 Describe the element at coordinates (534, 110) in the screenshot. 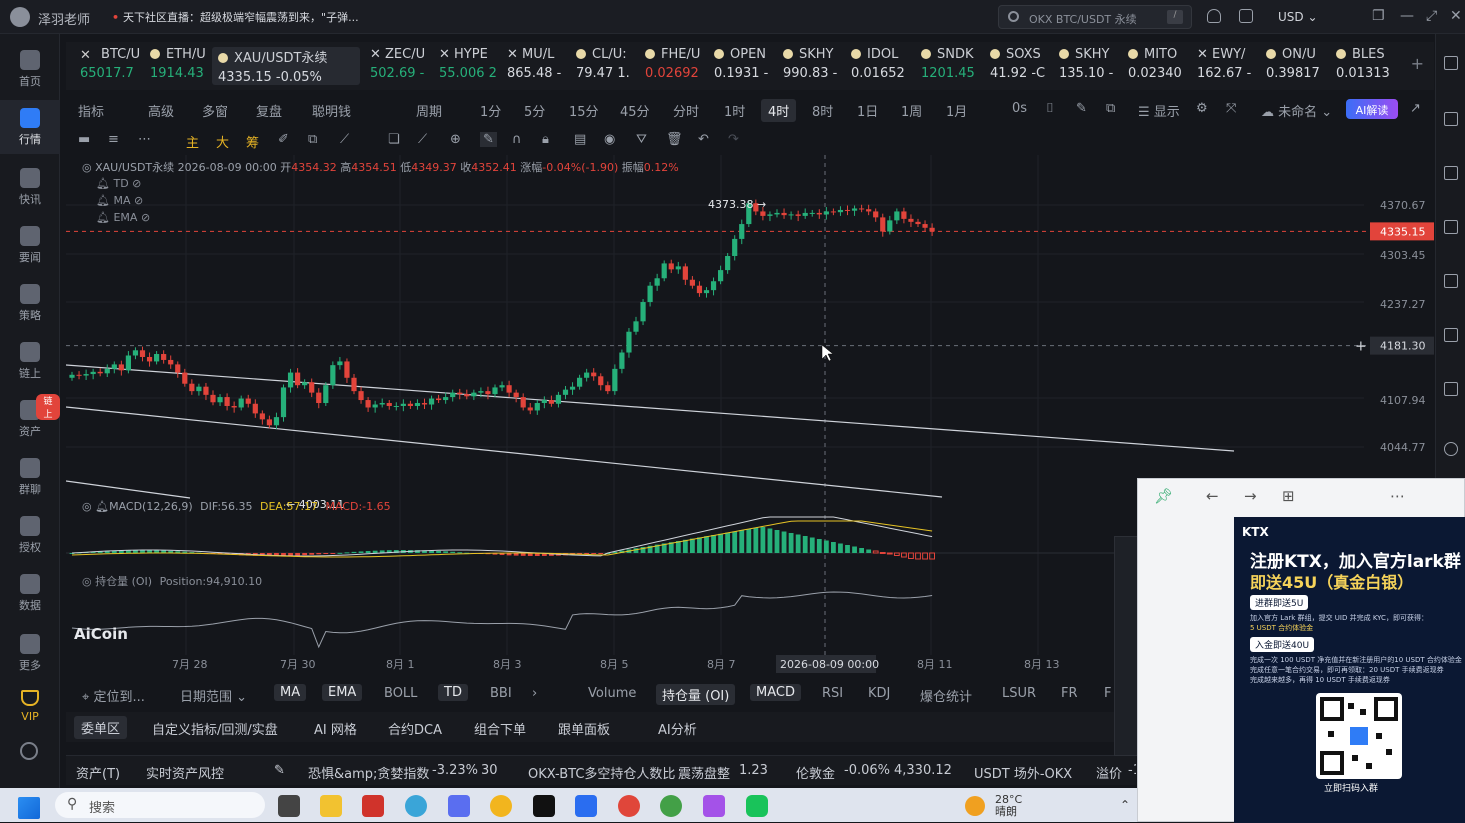

I see `tf-5m: 5分` at that location.